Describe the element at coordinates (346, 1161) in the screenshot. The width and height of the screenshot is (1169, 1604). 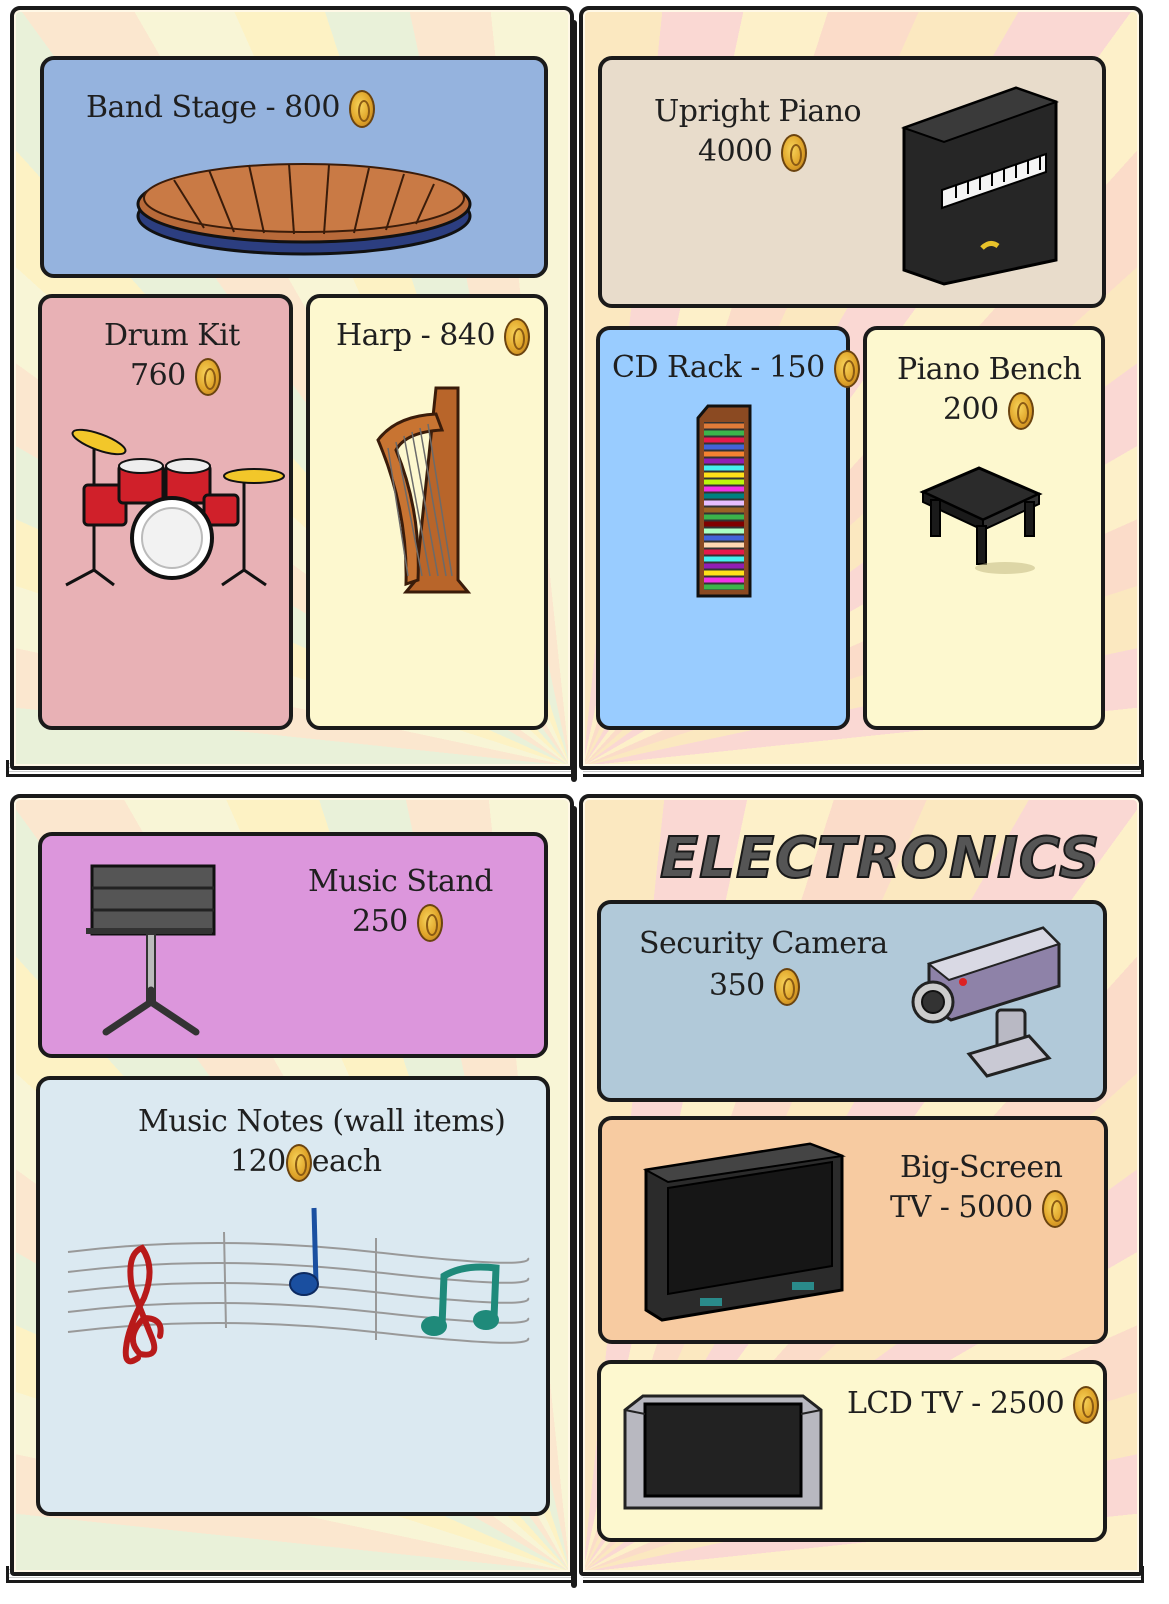
I see `music-notes-each-text: each` at that location.